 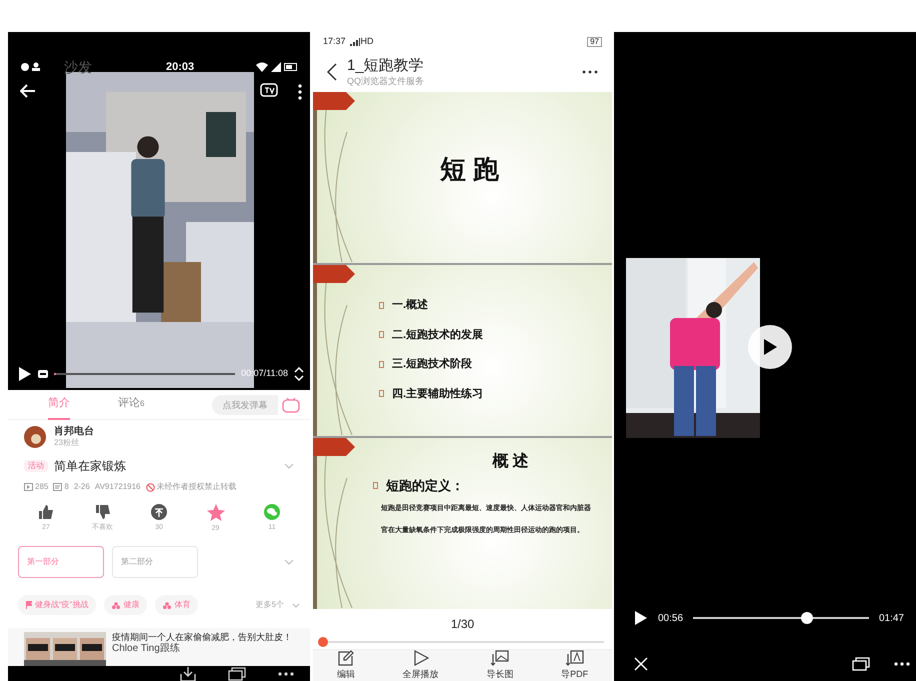 What do you see at coordinates (35, 437) in the screenshot?
I see `avatar` at bounding box center [35, 437].